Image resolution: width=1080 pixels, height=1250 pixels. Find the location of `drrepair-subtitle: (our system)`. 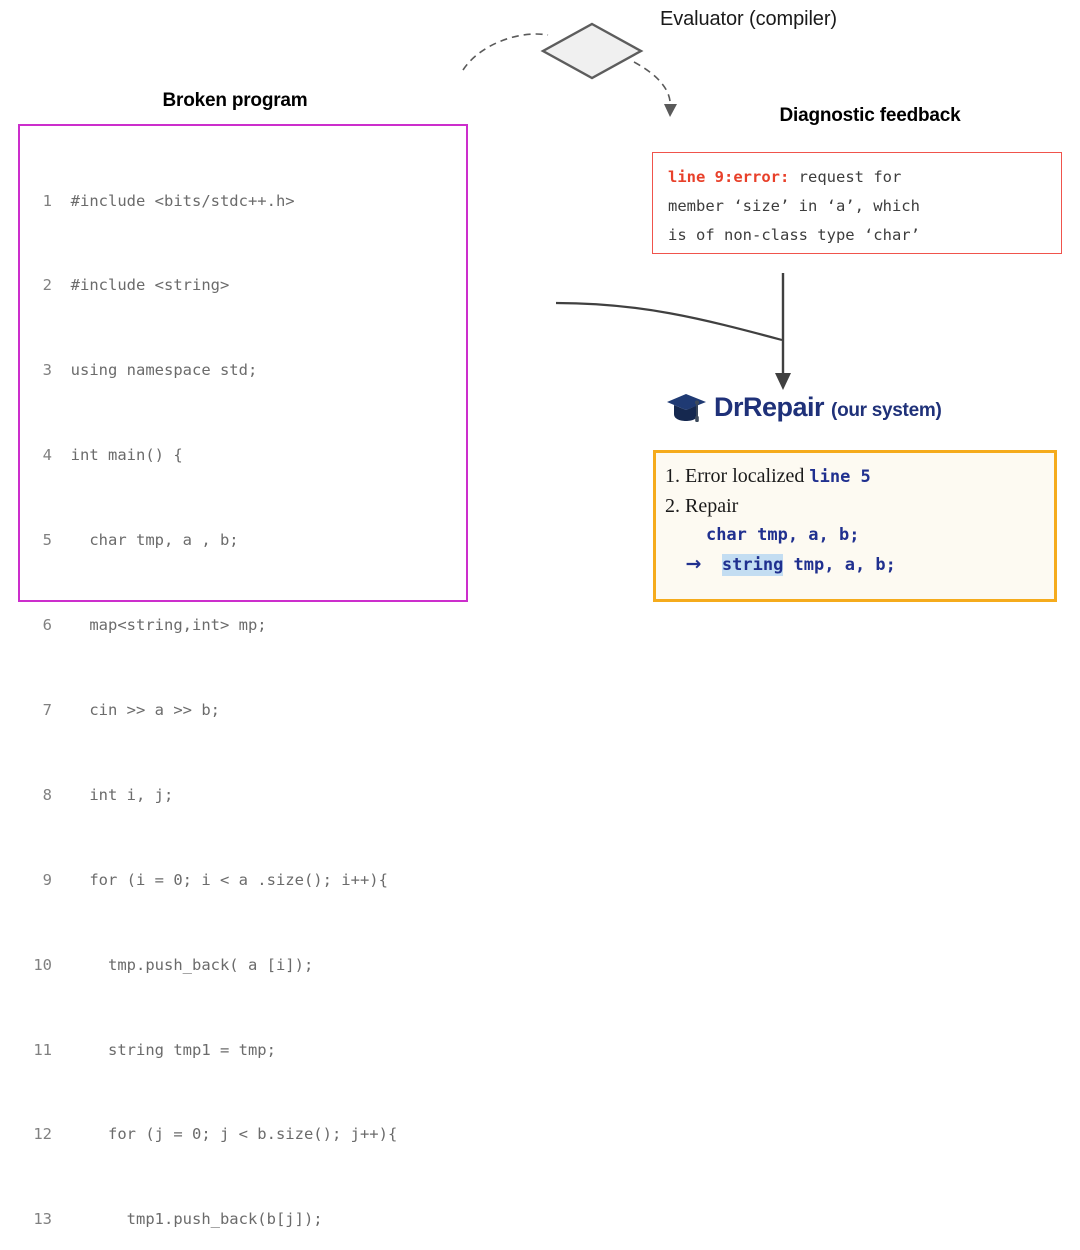

drrepair-subtitle: (our system) is located at coordinates (886, 410).